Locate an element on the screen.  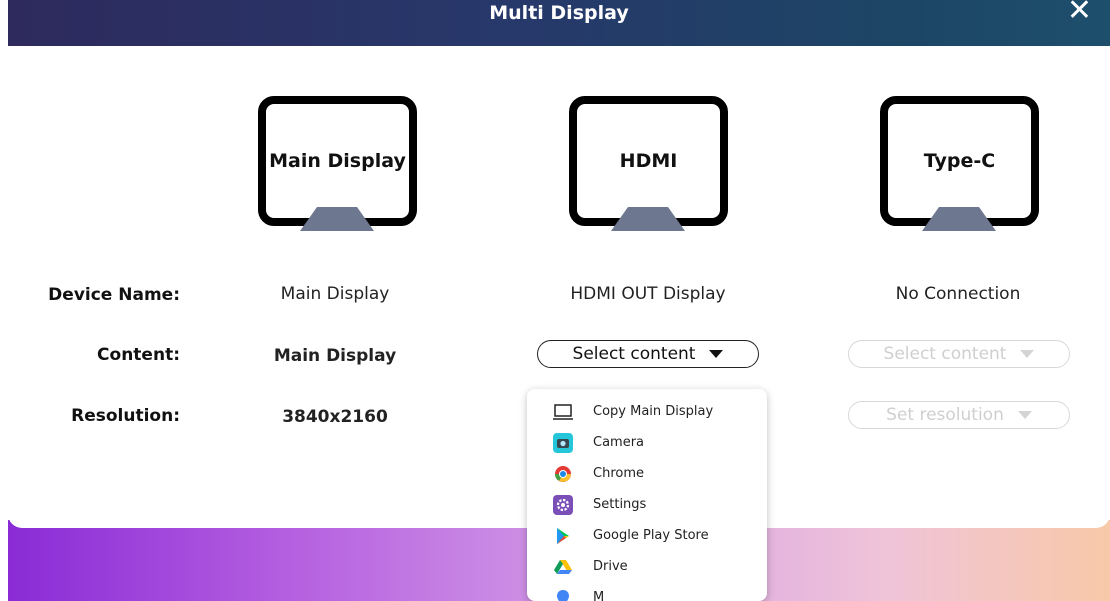
close-icon: ✕ is located at coordinates (1079, 13).